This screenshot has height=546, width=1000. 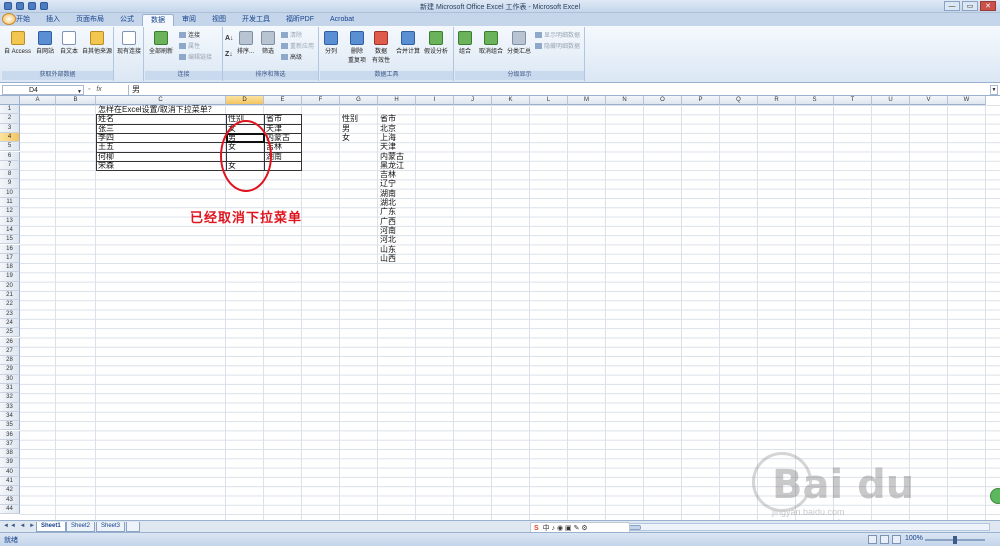 What do you see at coordinates (511, 100) in the screenshot?
I see `column-header-k: K` at bounding box center [511, 100].